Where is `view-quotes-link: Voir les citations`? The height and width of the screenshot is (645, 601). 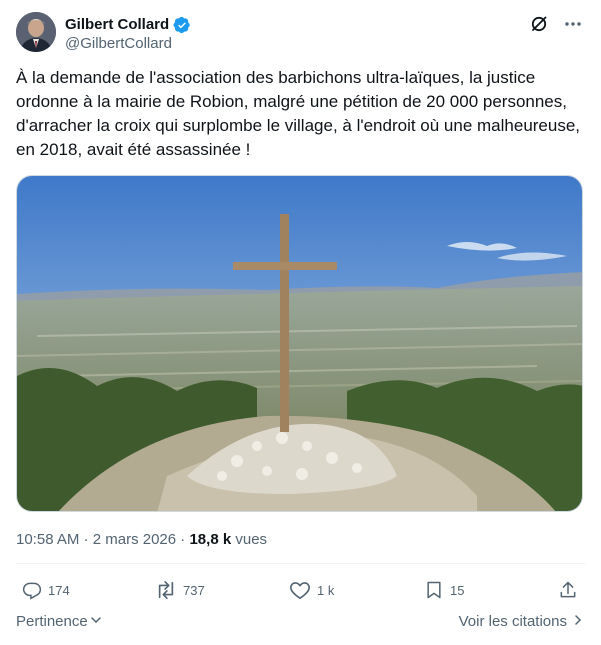 view-quotes-link: Voir les citations is located at coordinates (521, 621).